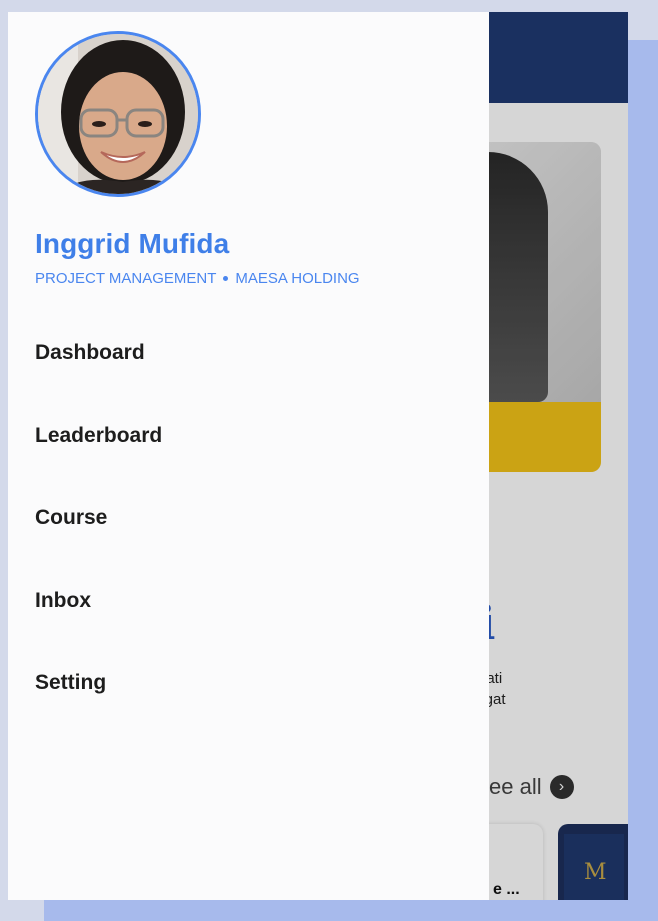 The image size is (658, 921). I want to click on menu-item-course: Course, so click(248, 518).